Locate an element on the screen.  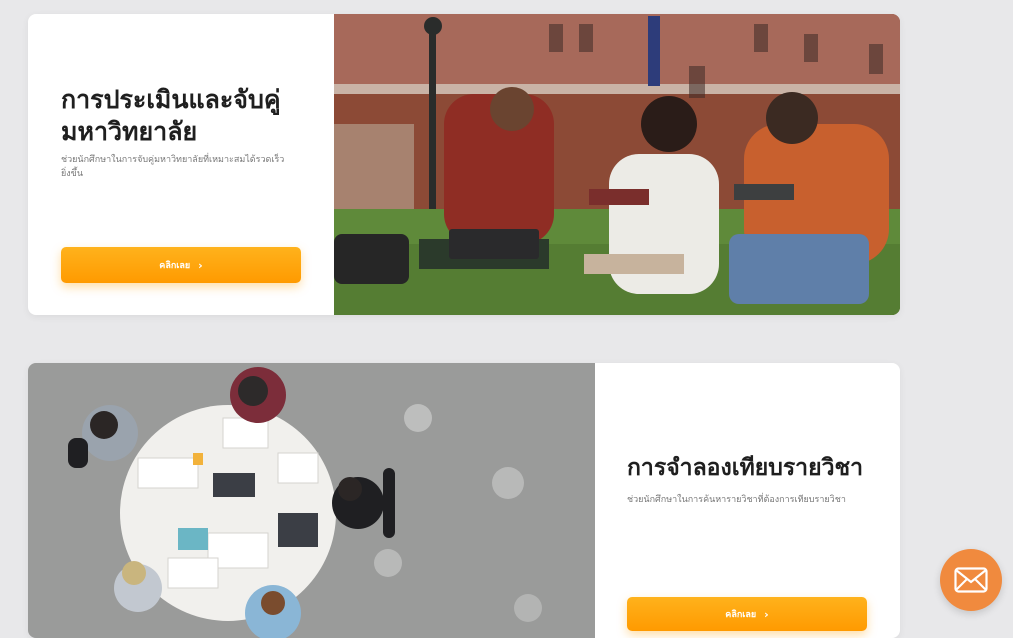
mail-icon is located at coordinates (971, 580).